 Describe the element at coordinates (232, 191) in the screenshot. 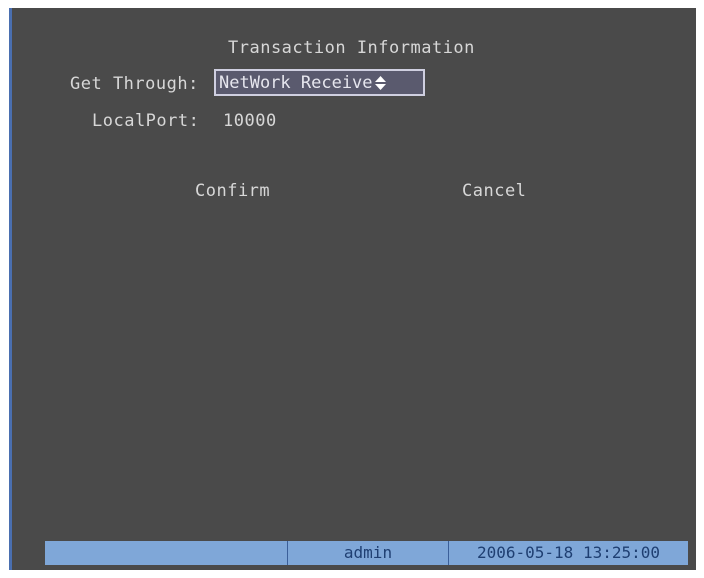

I see `confirm-button: Confirm` at that location.